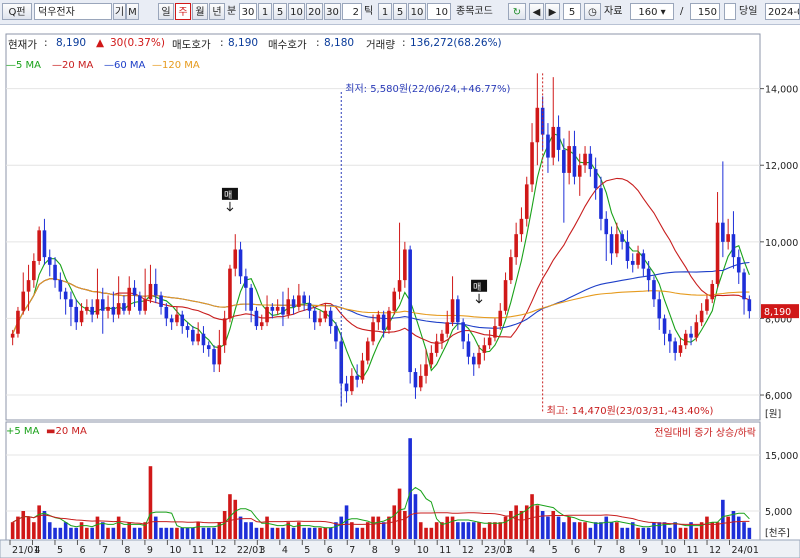 Image resolution: width=800 pixels, height=558 pixels. Describe the element at coordinates (715, 550) in the screenshot. I see `x-tick-label: 12` at that location.